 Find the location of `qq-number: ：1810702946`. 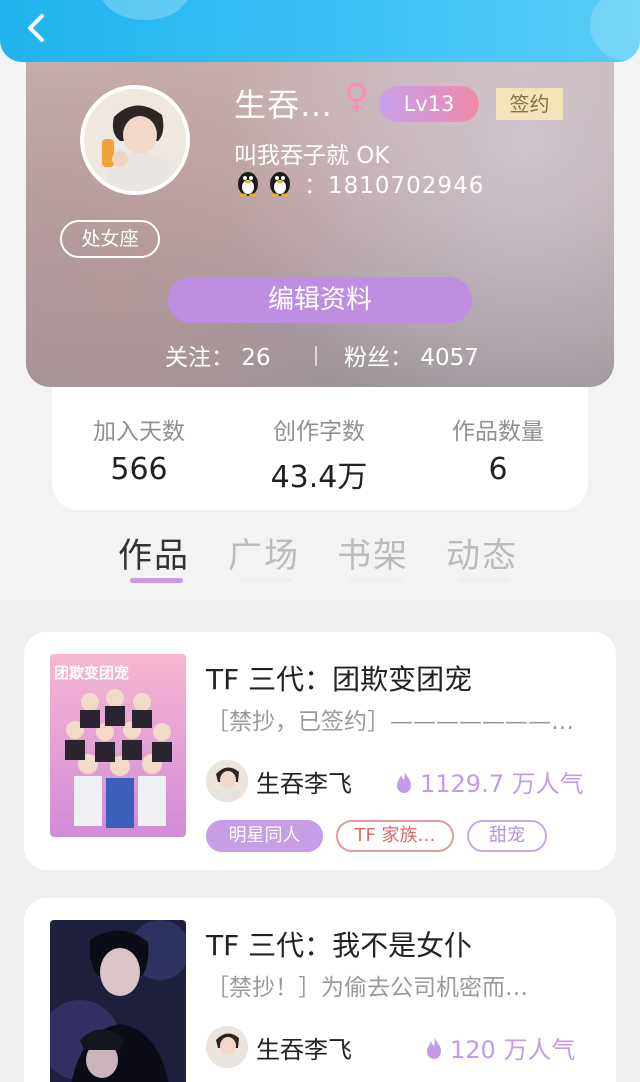

qq-number: ：1810702946 is located at coordinates (394, 186).